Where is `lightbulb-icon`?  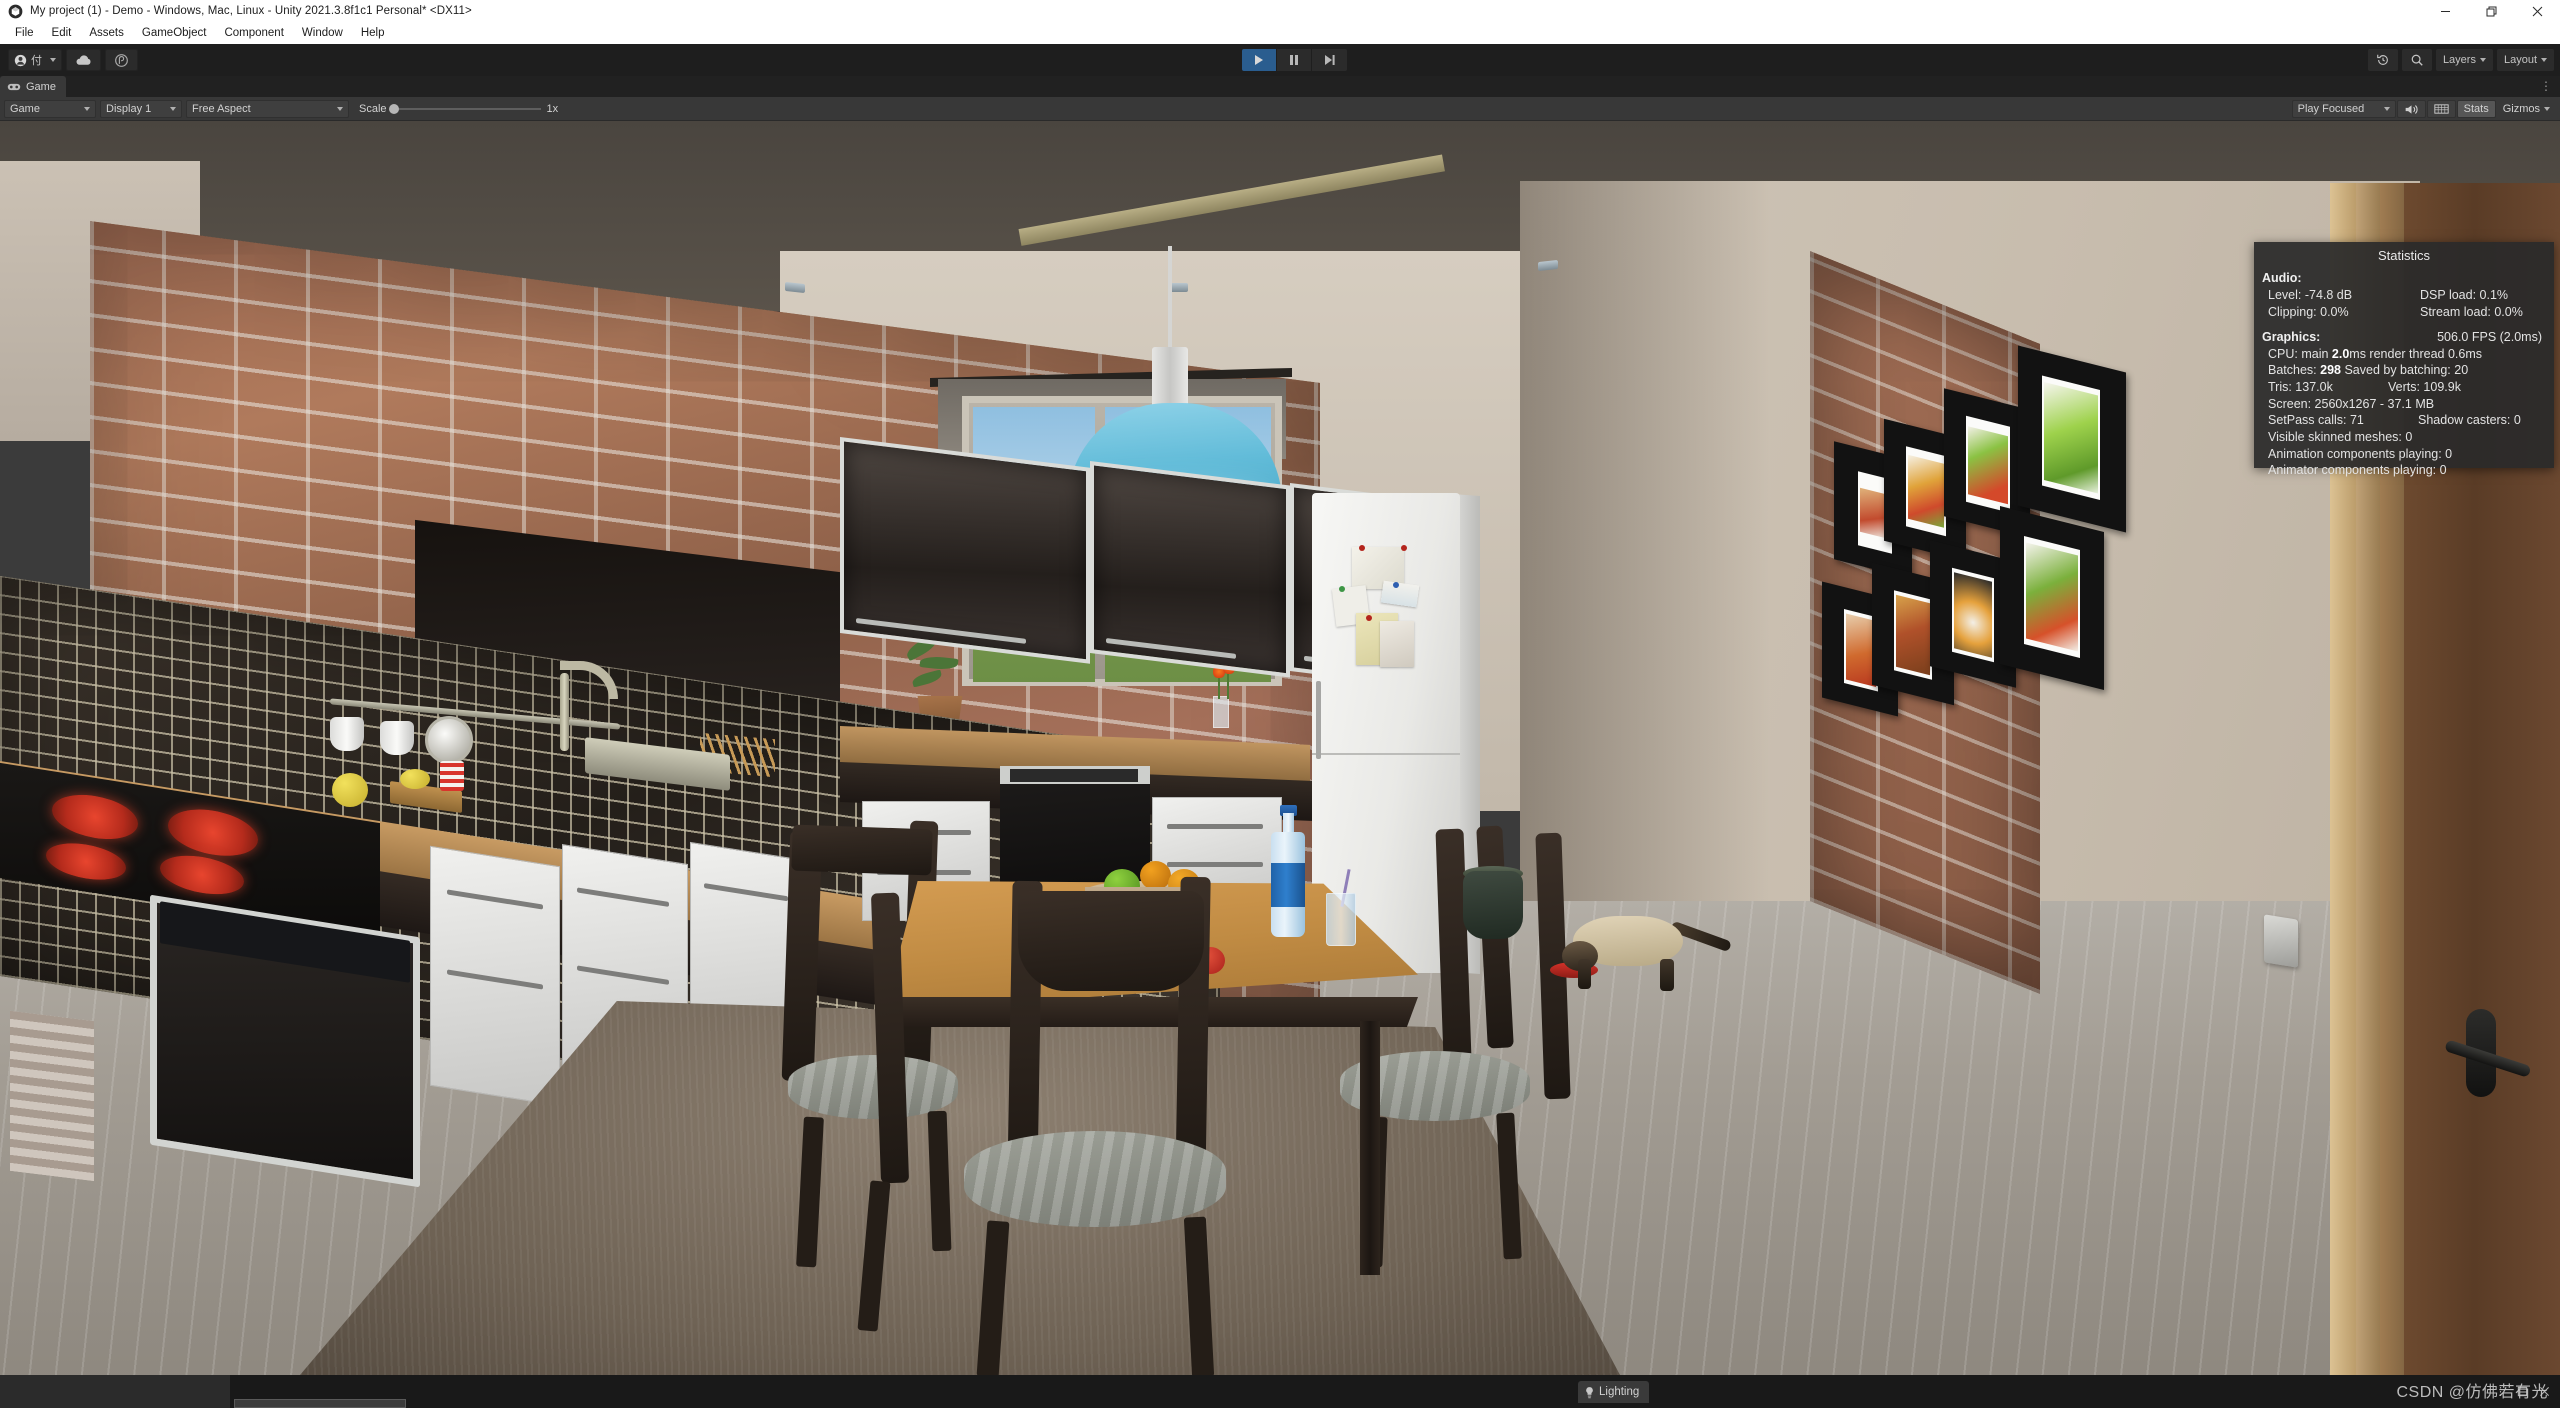 lightbulb-icon is located at coordinates (1589, 1392).